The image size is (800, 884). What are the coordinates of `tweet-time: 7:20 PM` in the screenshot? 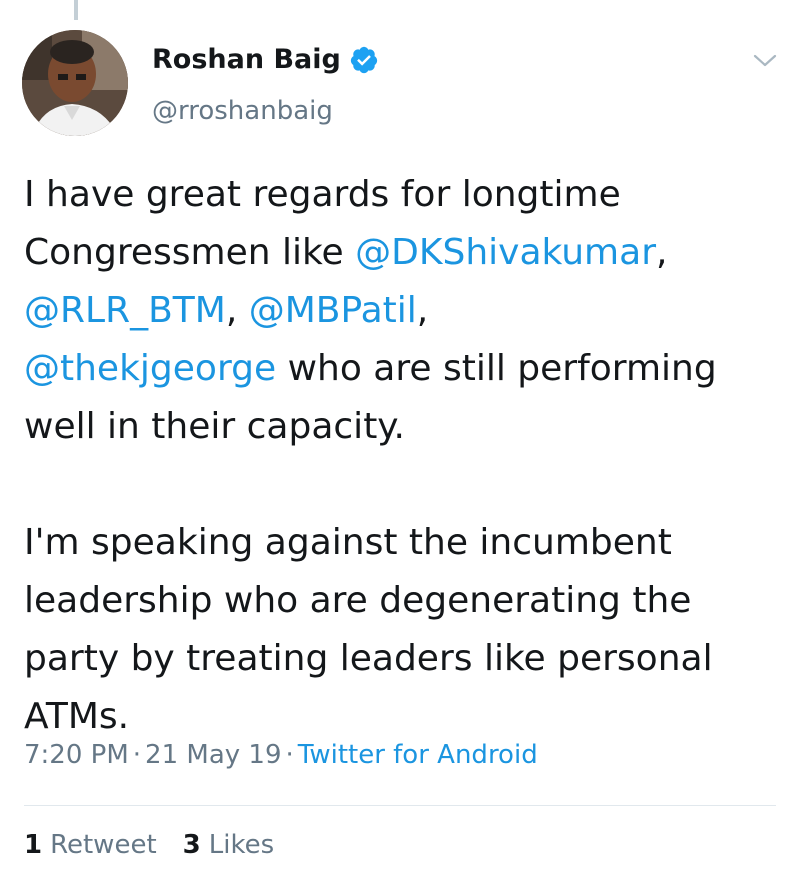 It's located at (76, 755).